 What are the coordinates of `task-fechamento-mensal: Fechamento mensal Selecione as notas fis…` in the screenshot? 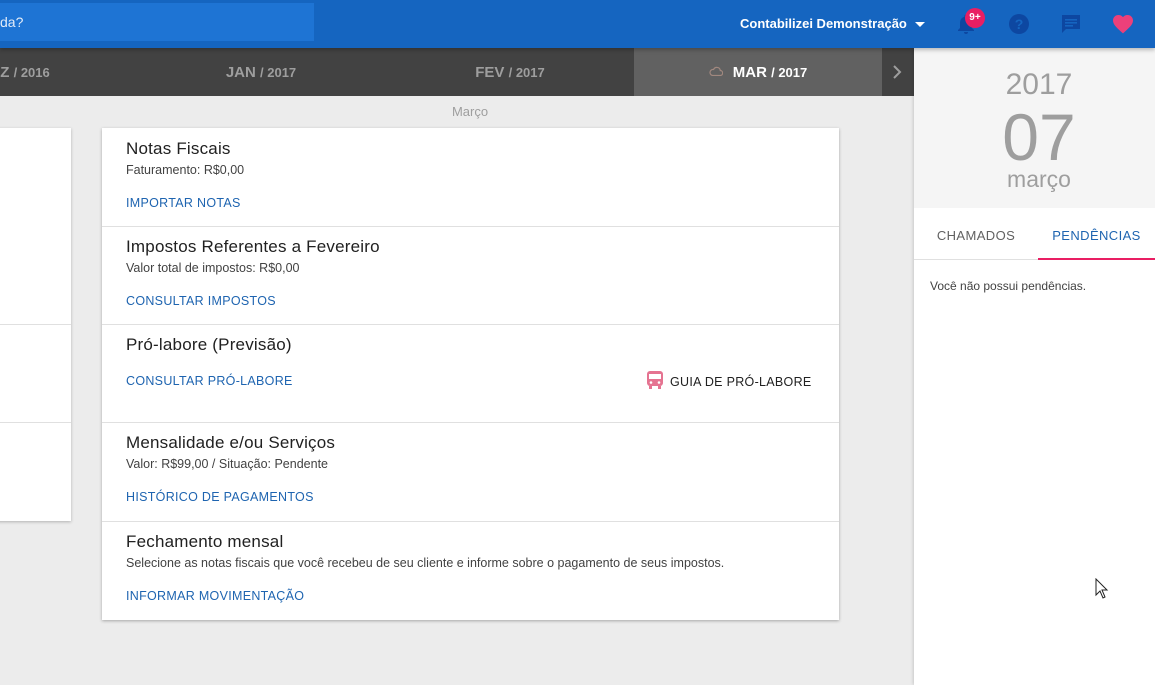 It's located at (470, 571).